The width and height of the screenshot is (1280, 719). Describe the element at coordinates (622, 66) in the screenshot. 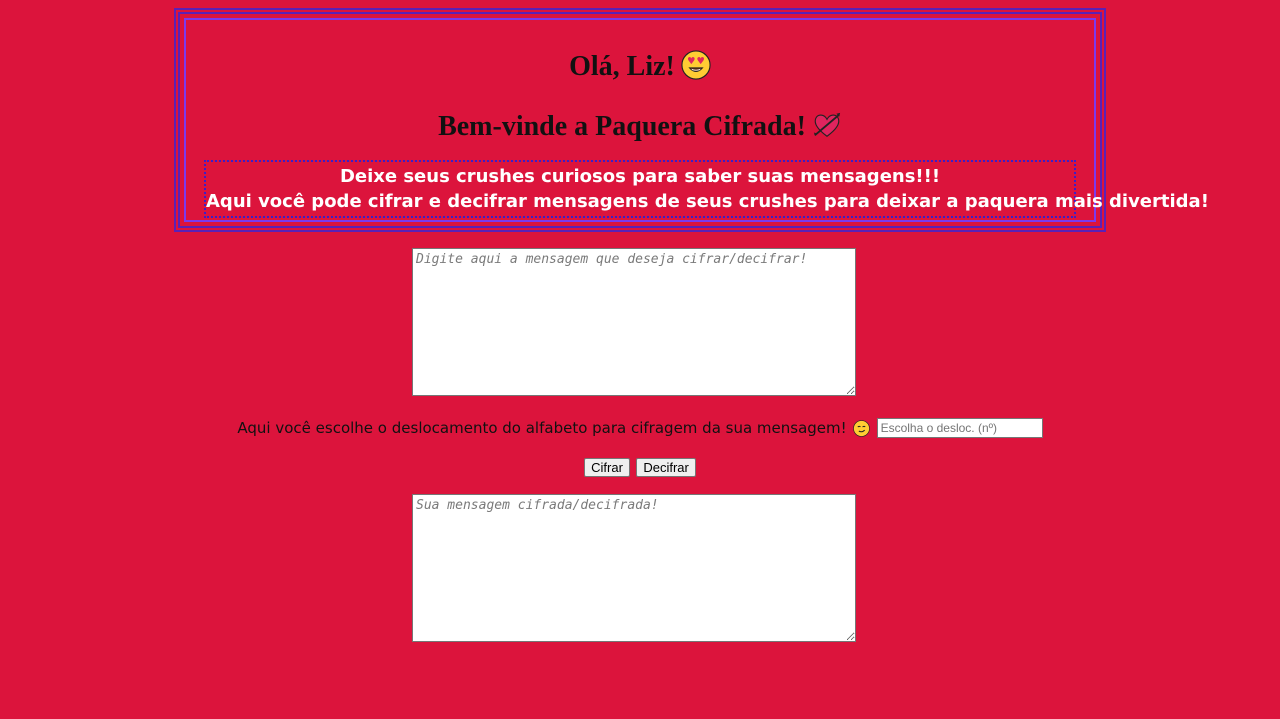

I see `greeting-text: Olá, Liz!` at that location.